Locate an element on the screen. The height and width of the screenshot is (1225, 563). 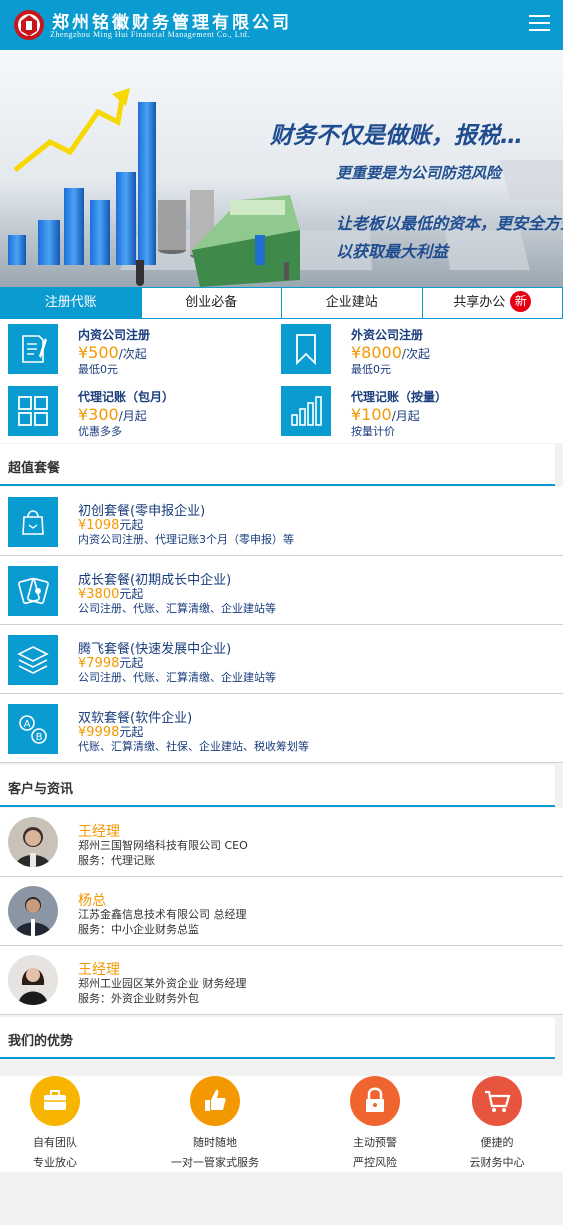
section-heading: 我们的优势 is located at coordinates (41, 1041).